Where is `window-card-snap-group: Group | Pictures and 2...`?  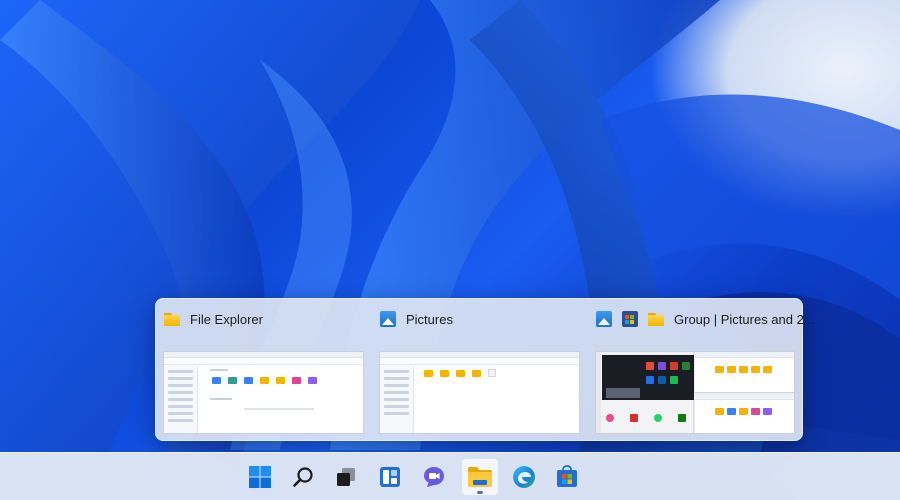 window-card-snap-group: Group | Pictures and 2... is located at coordinates (701, 370).